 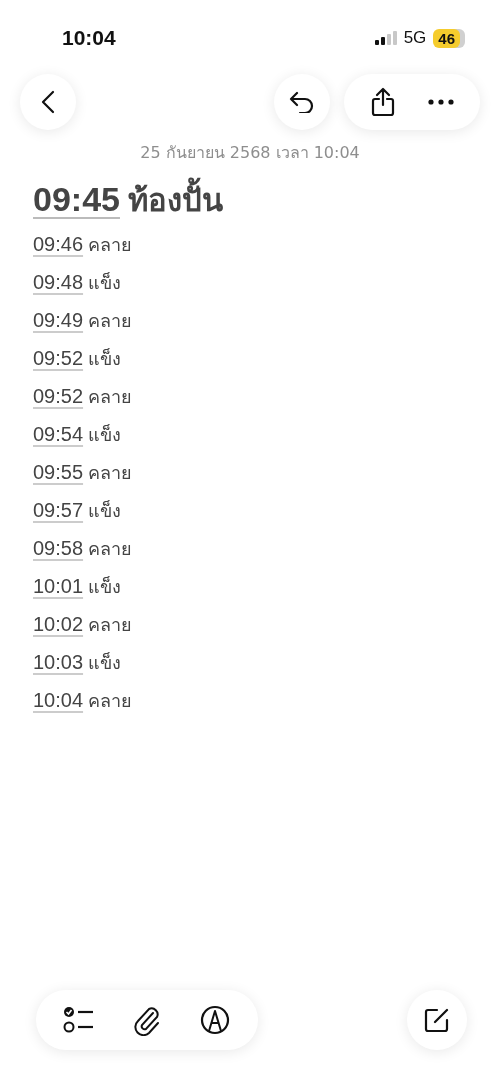 What do you see at coordinates (76, 199) in the screenshot?
I see `time-link: 09:45` at bounding box center [76, 199].